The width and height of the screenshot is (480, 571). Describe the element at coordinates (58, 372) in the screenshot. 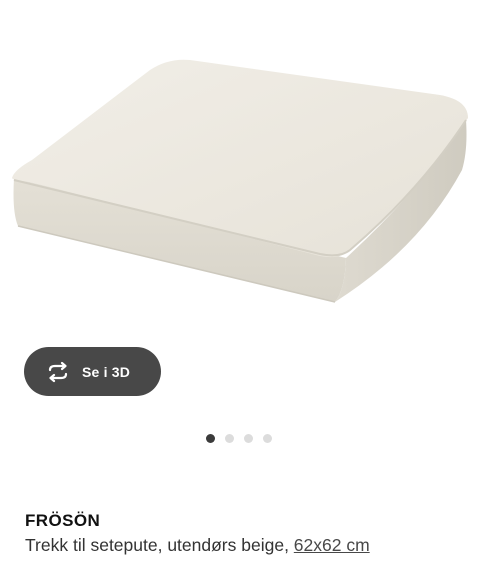

I see `rotate-3d-icon` at that location.